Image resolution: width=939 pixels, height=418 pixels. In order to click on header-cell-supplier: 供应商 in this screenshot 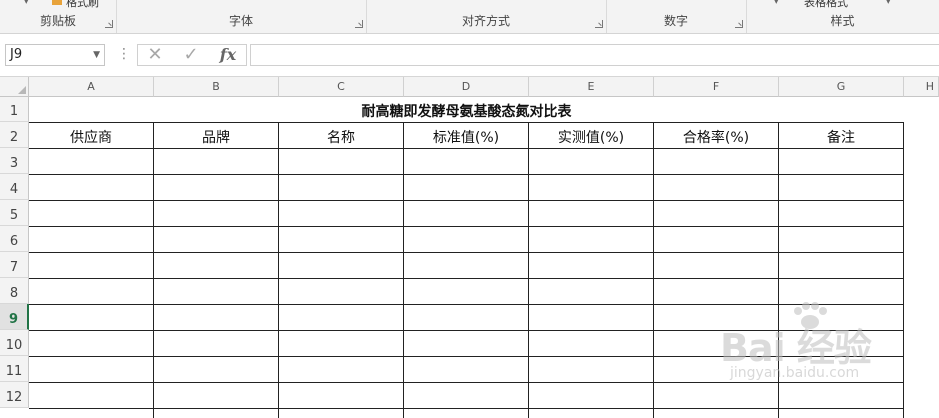, I will do `click(91, 135)`.